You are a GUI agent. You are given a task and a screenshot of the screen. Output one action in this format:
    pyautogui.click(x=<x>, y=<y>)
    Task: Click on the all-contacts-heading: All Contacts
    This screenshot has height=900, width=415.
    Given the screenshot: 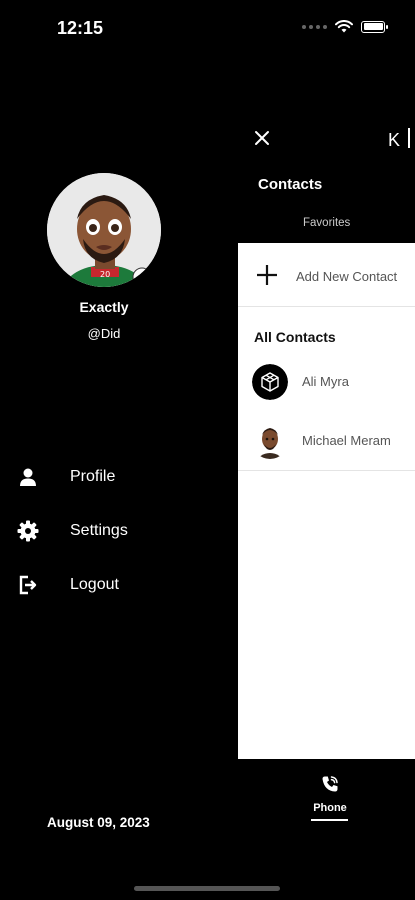 What is the action you would take?
    pyautogui.click(x=295, y=337)
    